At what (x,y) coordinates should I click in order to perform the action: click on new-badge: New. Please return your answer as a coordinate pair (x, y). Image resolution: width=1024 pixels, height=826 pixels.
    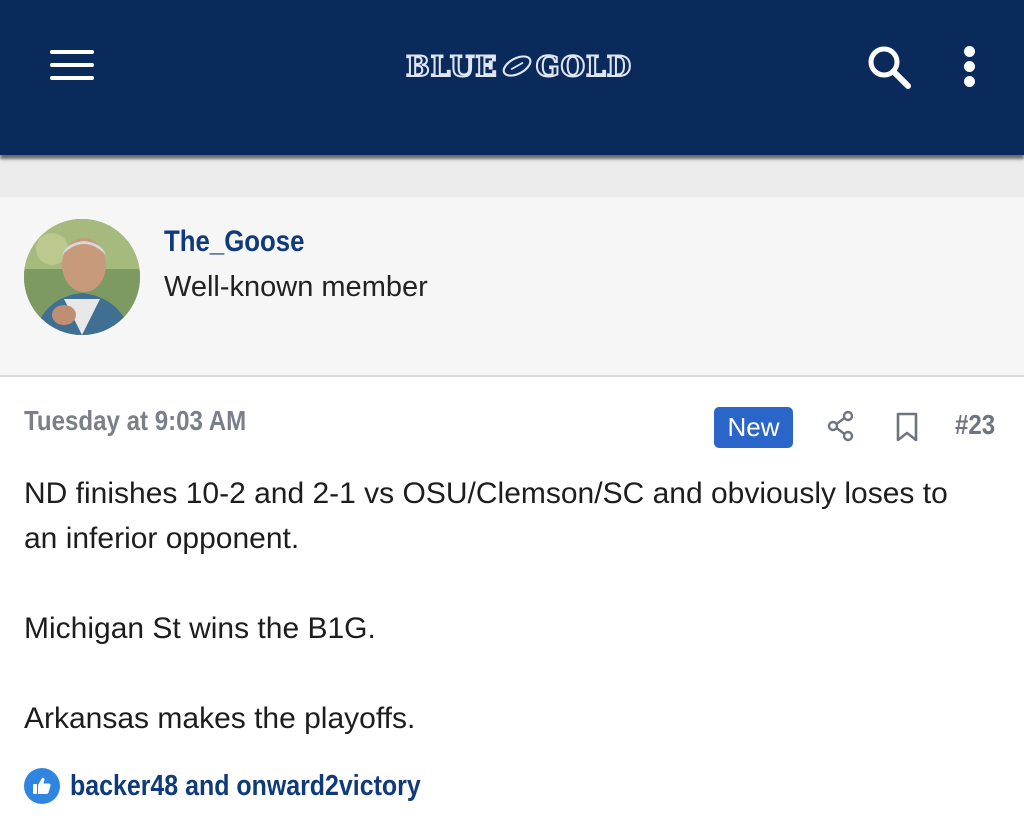
    Looking at the image, I should click on (753, 427).